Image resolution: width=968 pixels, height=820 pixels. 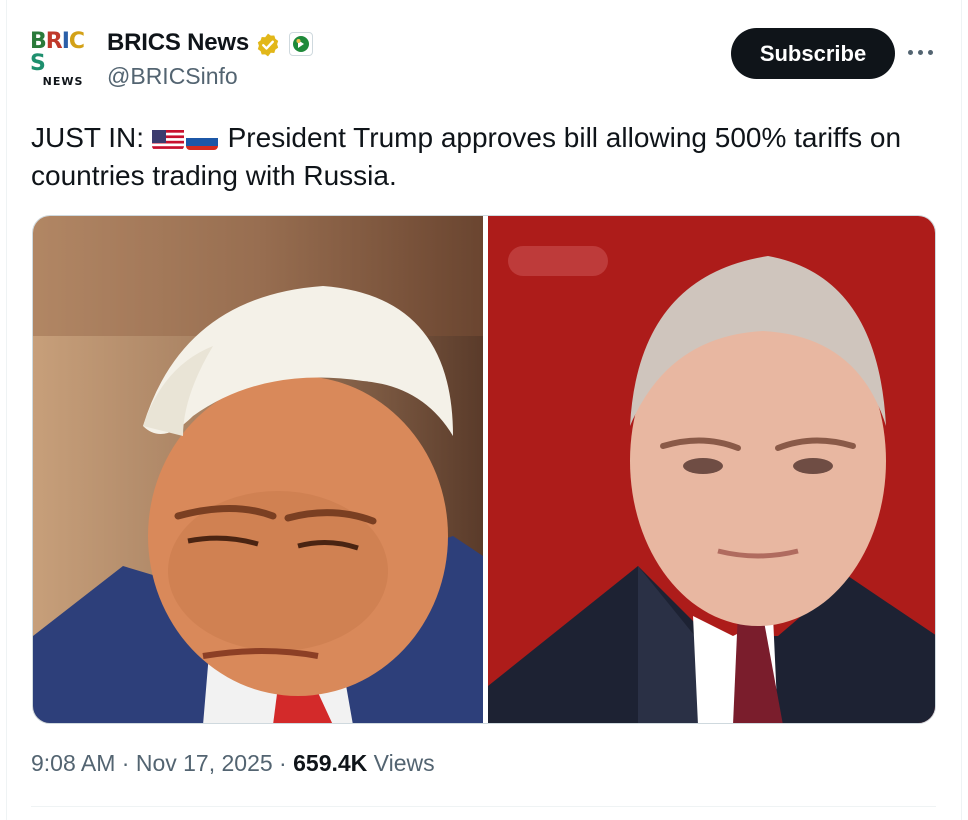 What do you see at coordinates (6, 410) in the screenshot?
I see `card-border-left` at bounding box center [6, 410].